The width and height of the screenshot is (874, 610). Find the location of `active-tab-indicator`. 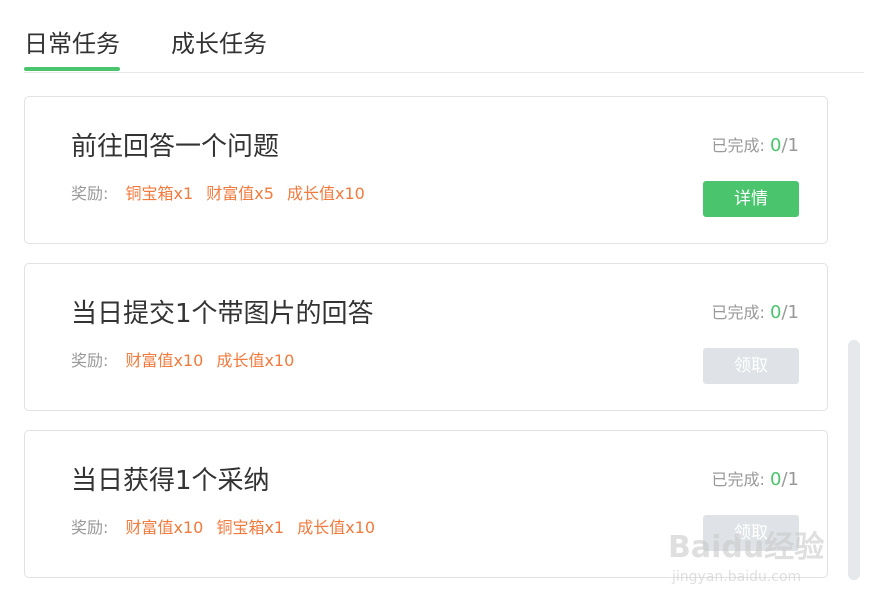

active-tab-indicator is located at coordinates (72, 69).